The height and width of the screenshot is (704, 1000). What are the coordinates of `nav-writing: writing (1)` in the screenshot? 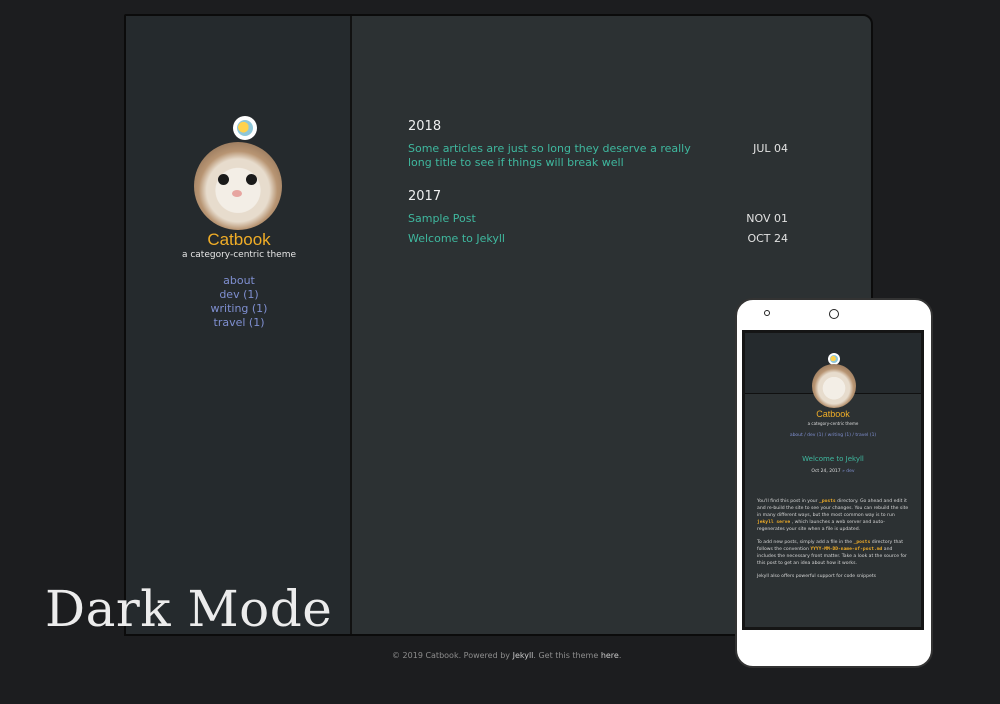 It's located at (239, 309).